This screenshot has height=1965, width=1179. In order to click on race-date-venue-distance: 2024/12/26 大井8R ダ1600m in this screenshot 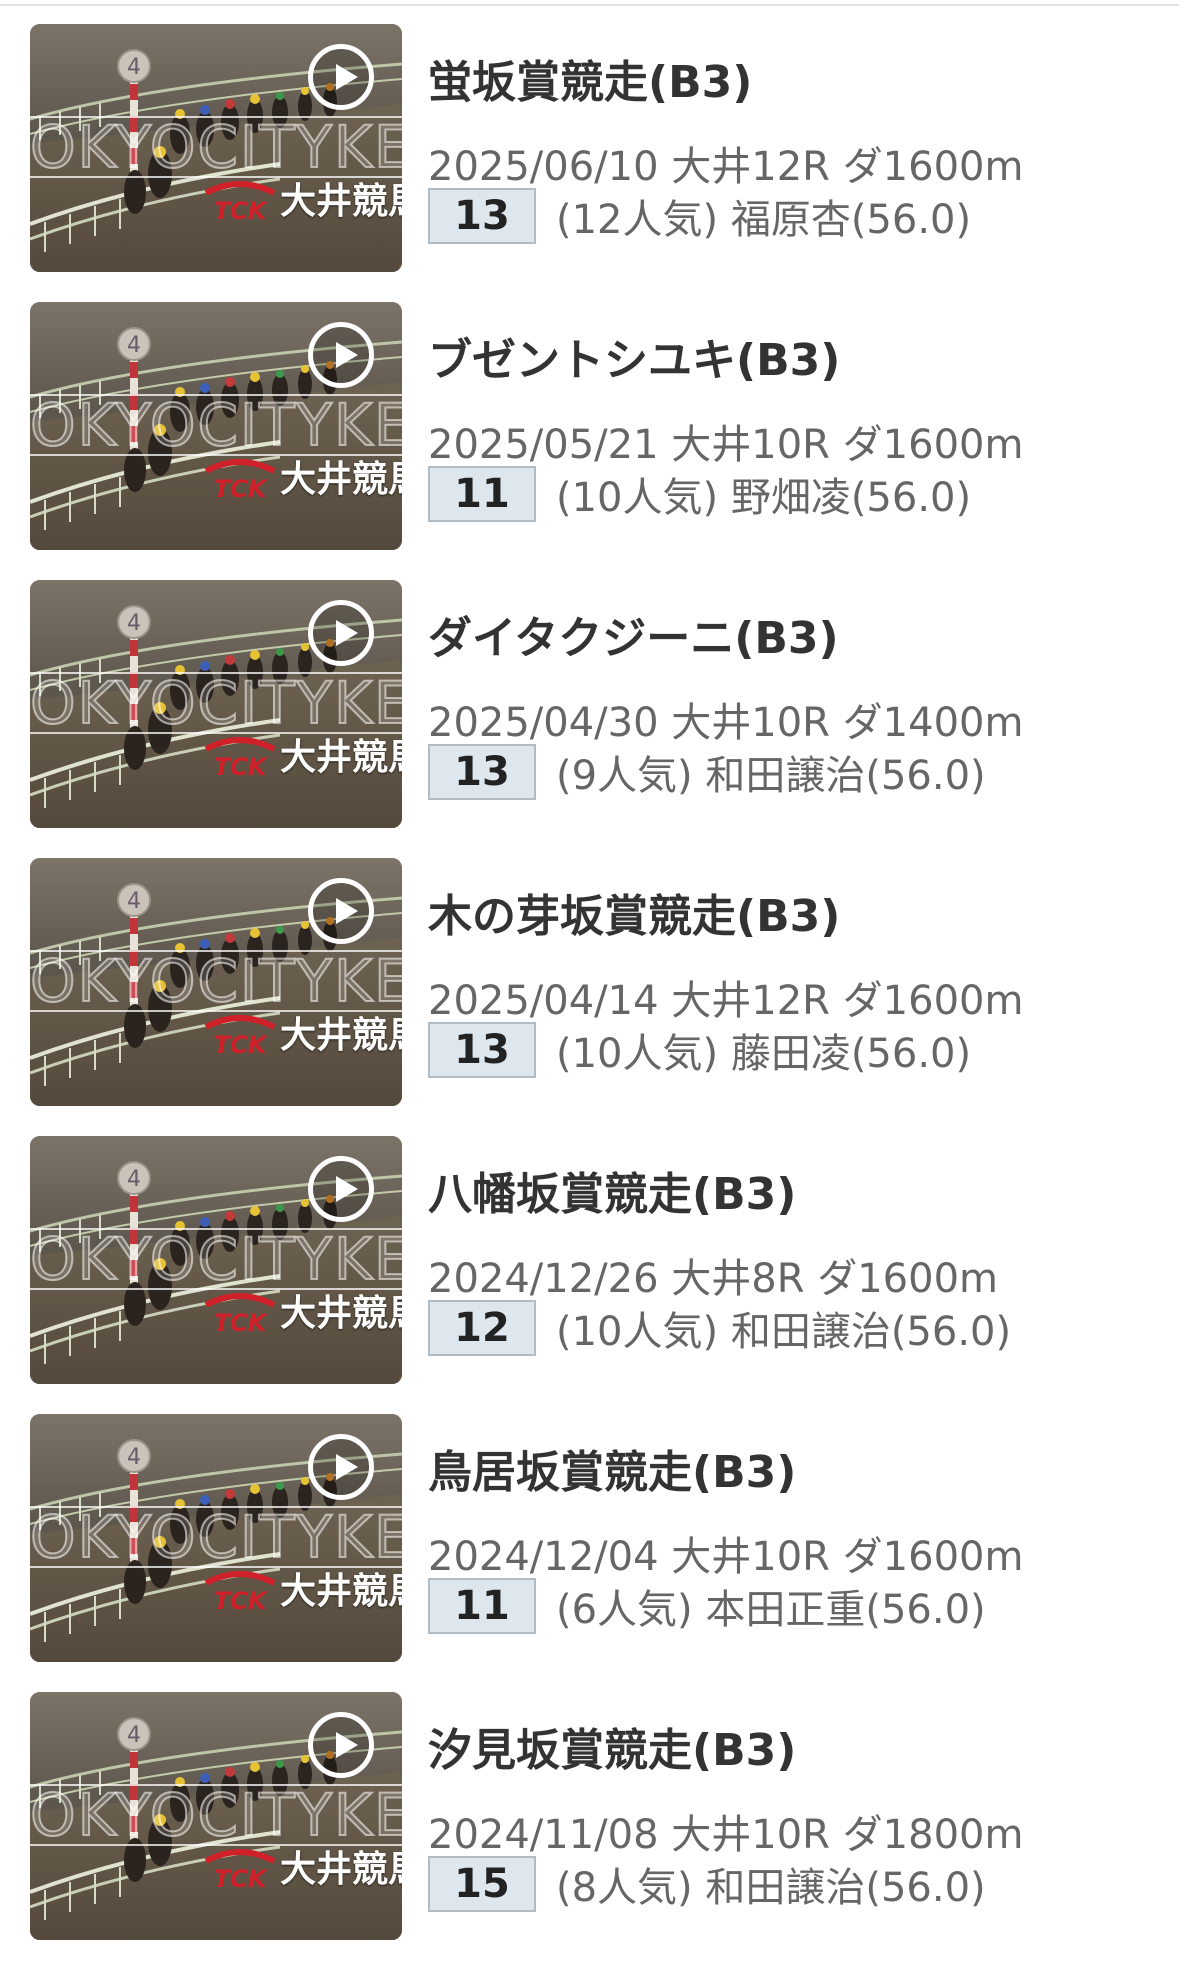, I will do `click(713, 1279)`.